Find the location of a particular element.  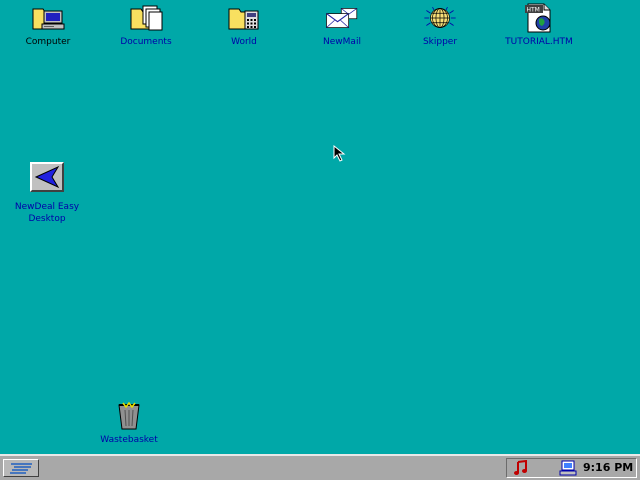

world-folder-icon is located at coordinates (244, 18).